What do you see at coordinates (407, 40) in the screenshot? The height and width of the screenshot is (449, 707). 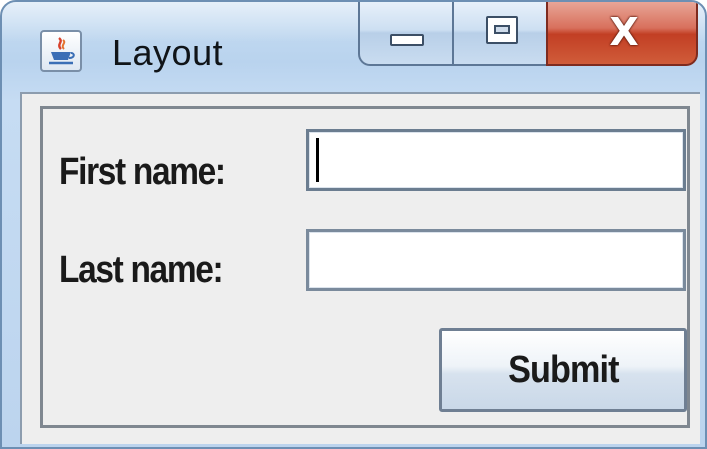 I see `minimize-icon` at bounding box center [407, 40].